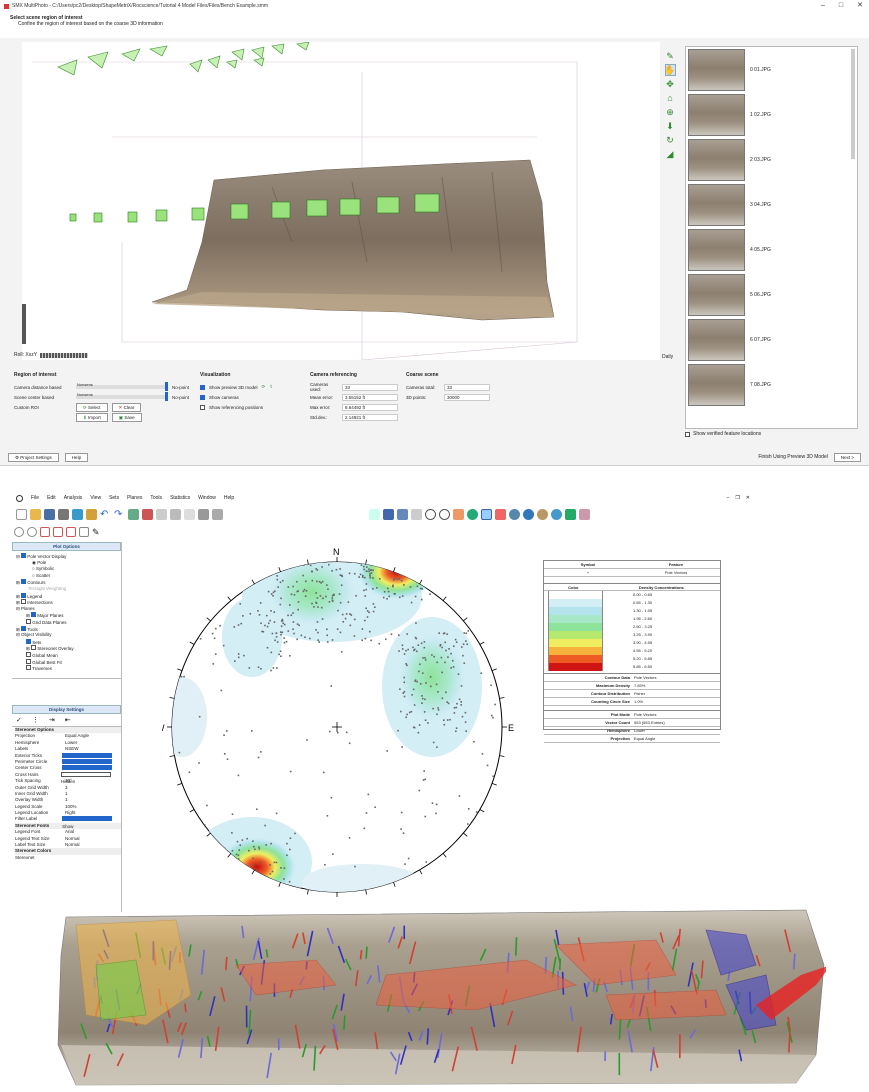 The width and height of the screenshot is (869, 1092). Describe the element at coordinates (147, 514) in the screenshot. I see `cut-icon` at that location.